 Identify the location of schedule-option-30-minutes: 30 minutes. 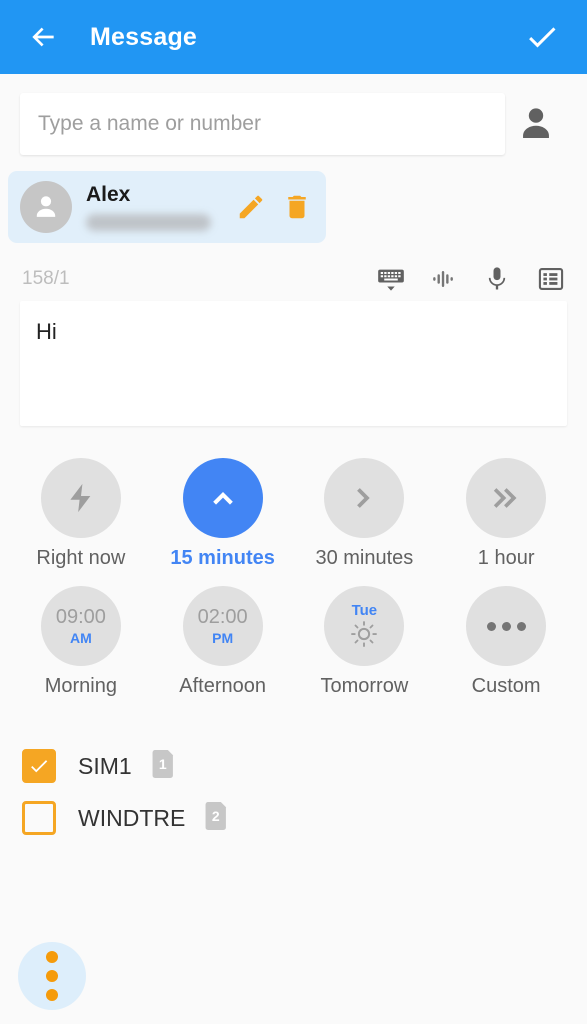
(365, 514).